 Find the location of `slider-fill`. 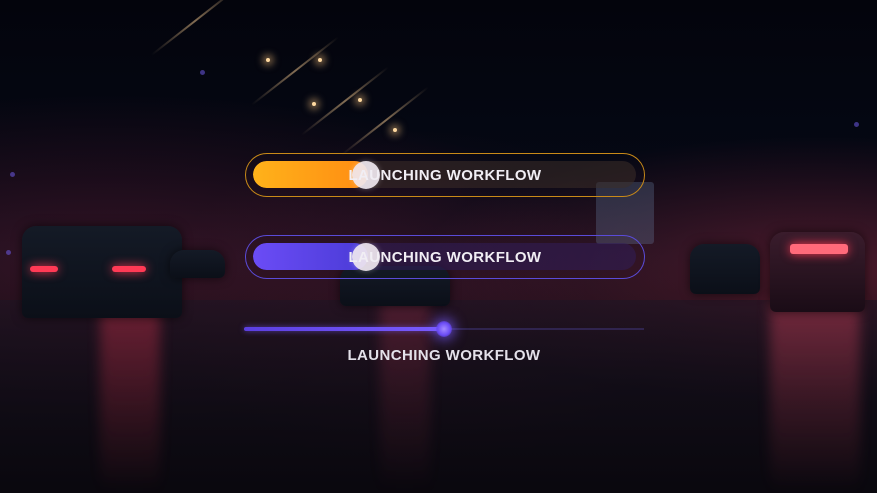

slider-fill is located at coordinates (344, 329).